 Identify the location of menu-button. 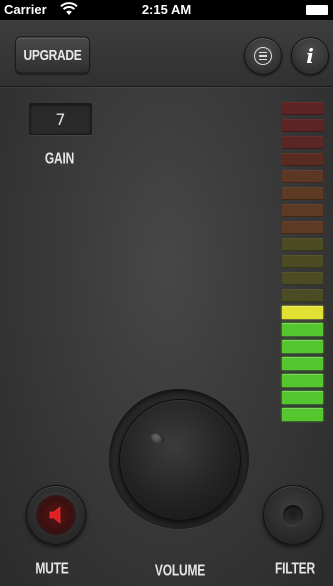
(263, 56).